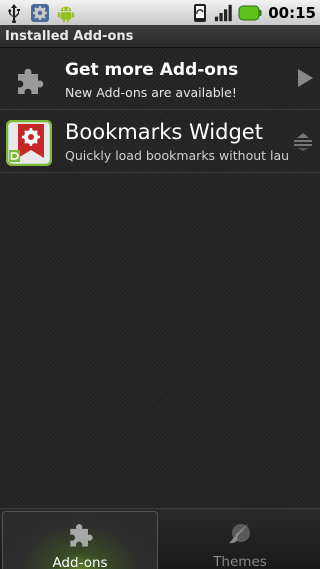 This screenshot has height=569, width=320. What do you see at coordinates (14, 13) in the screenshot?
I see `usb-icon` at bounding box center [14, 13].